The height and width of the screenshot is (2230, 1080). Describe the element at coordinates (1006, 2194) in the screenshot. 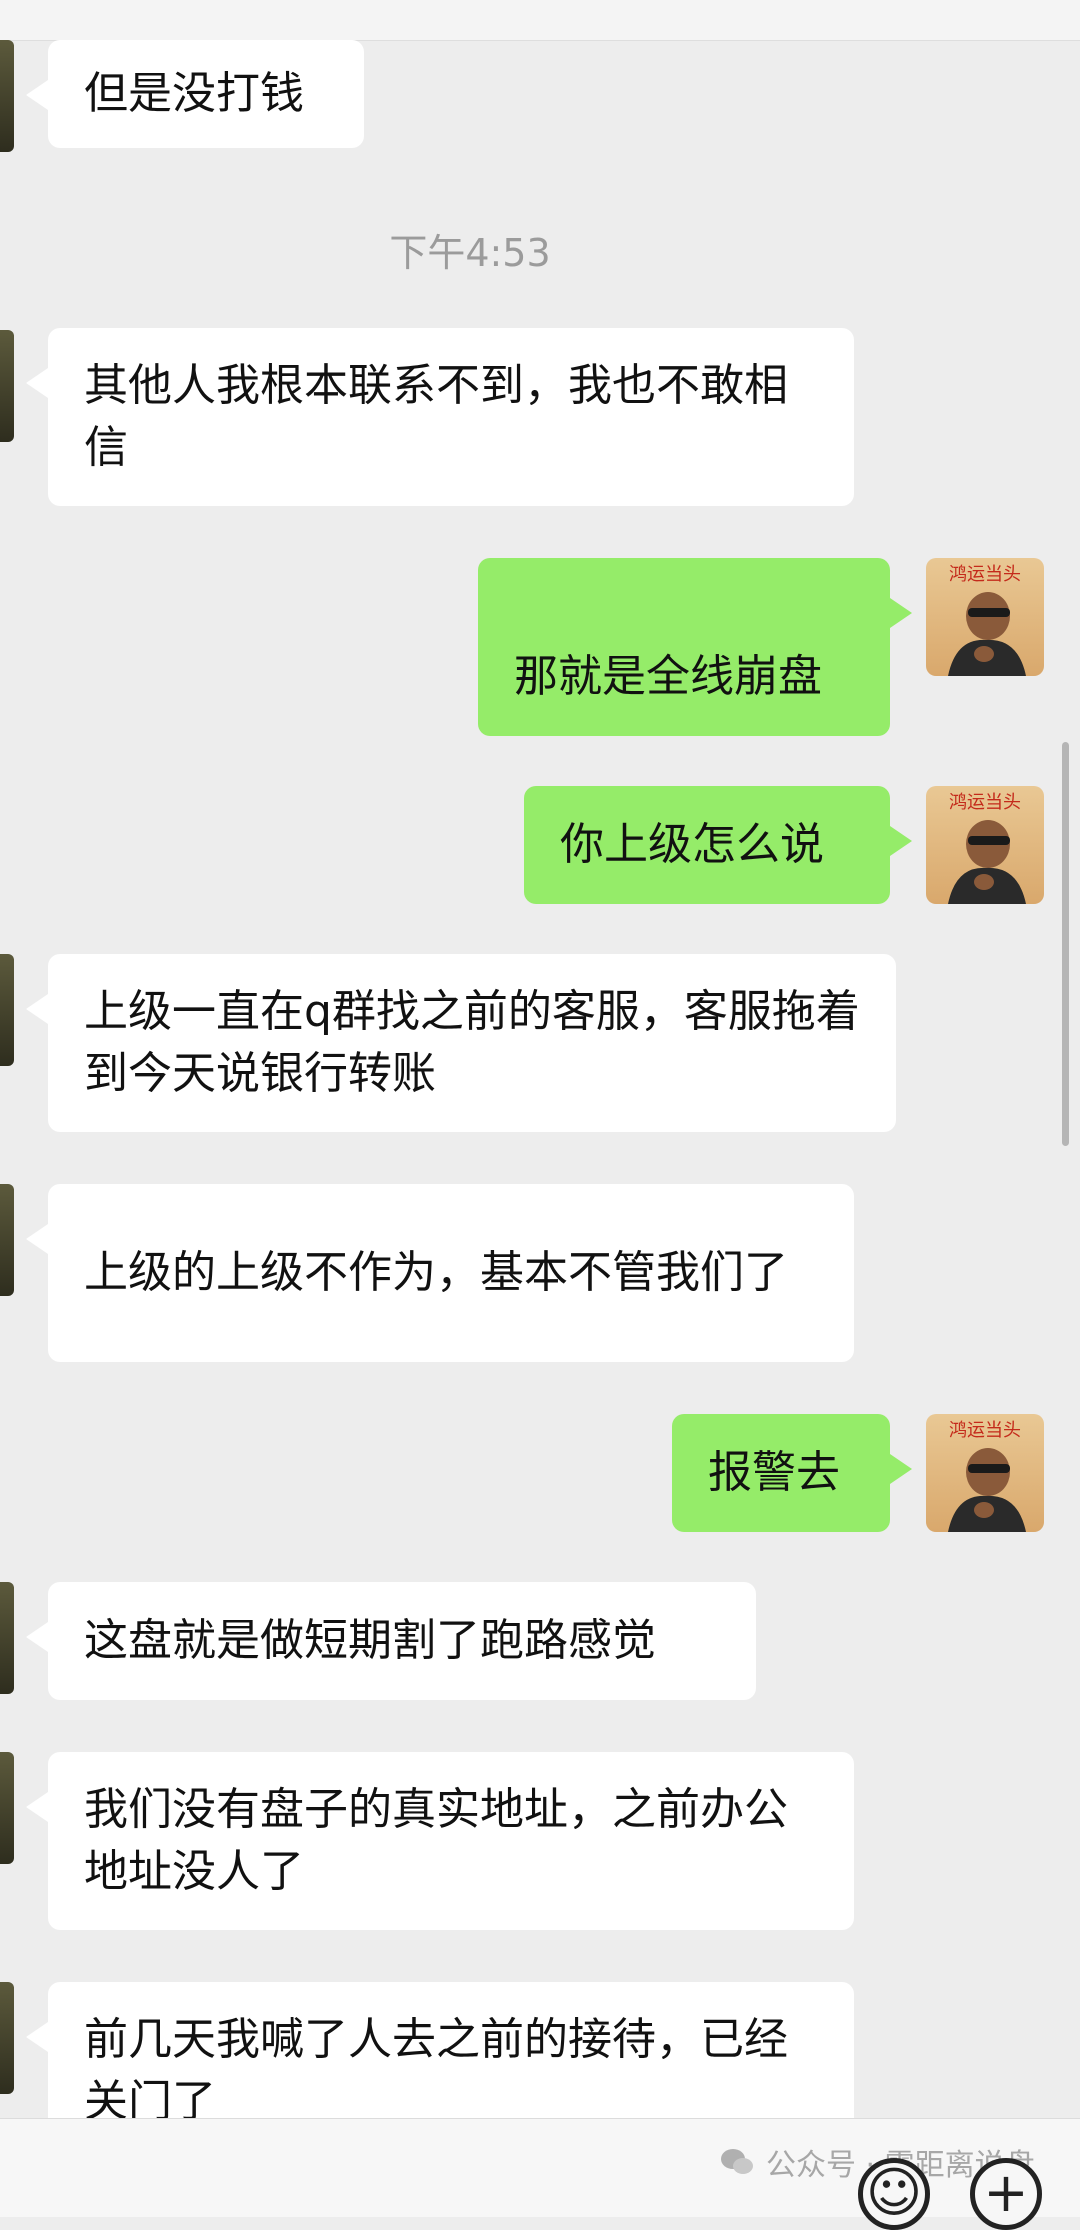

I see `plus-icon: +` at that location.